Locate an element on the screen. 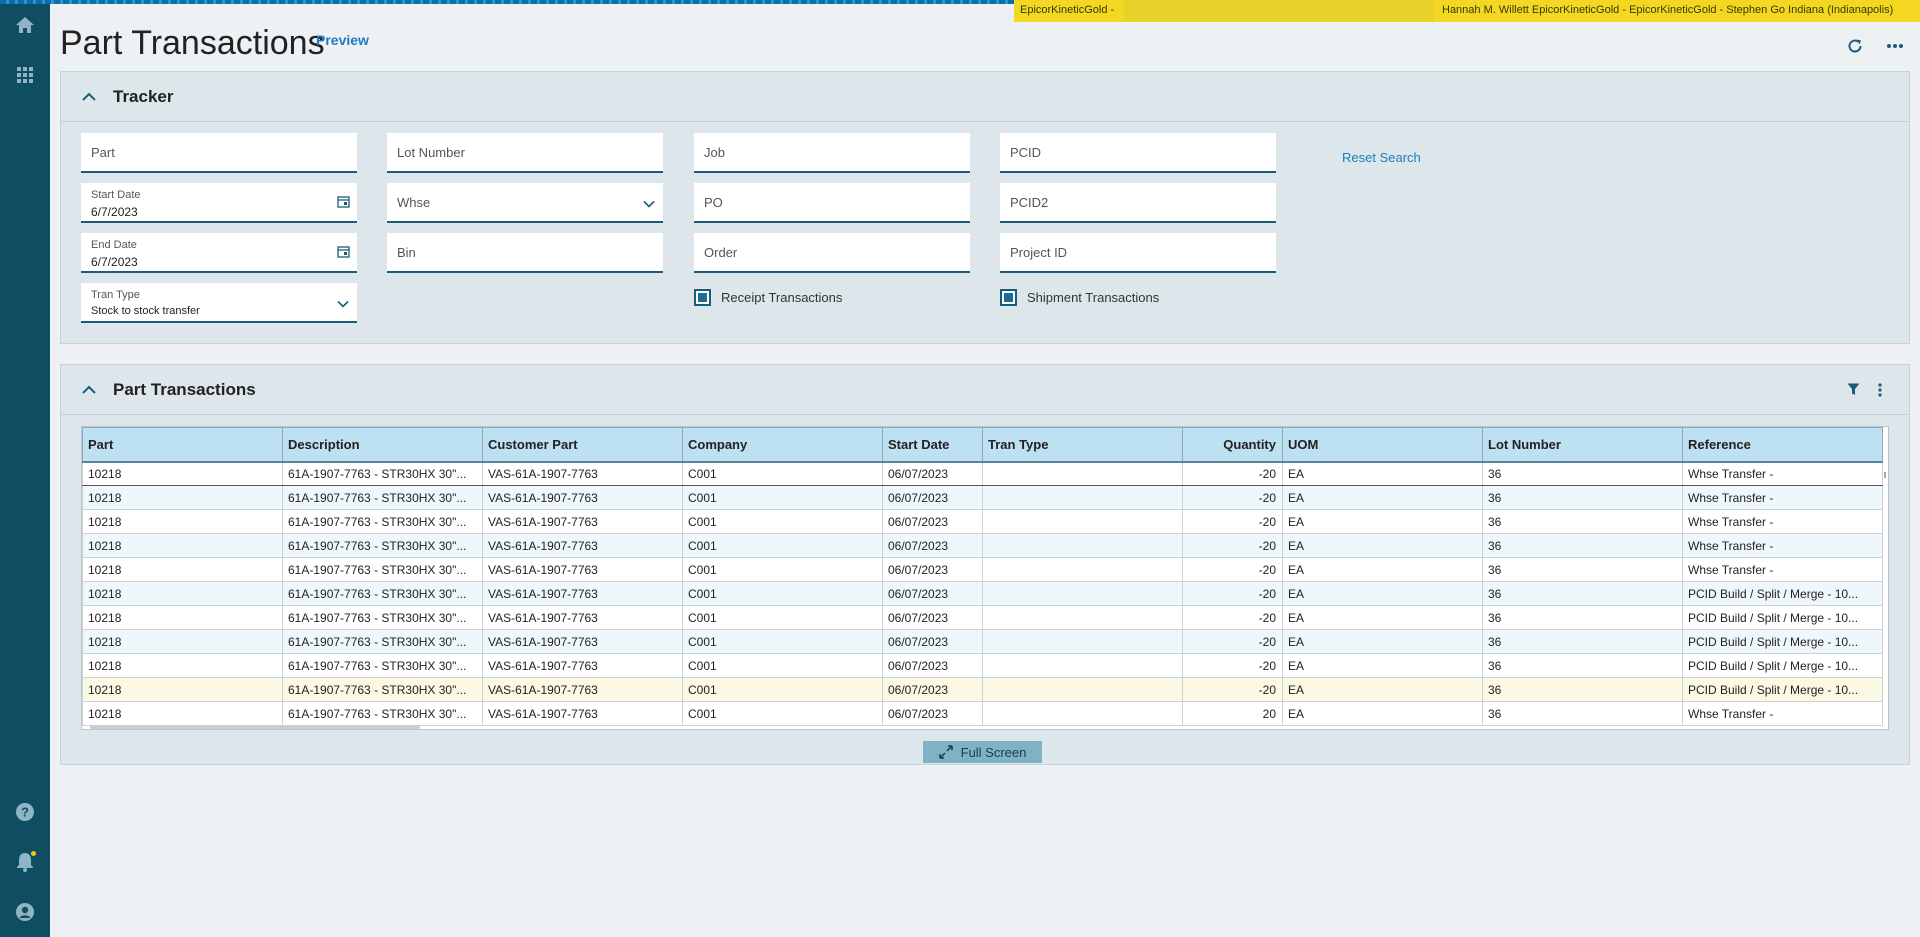 The image size is (1920, 937). environment-banner: EpicorKineticGold - is located at coordinates (1069, 11).